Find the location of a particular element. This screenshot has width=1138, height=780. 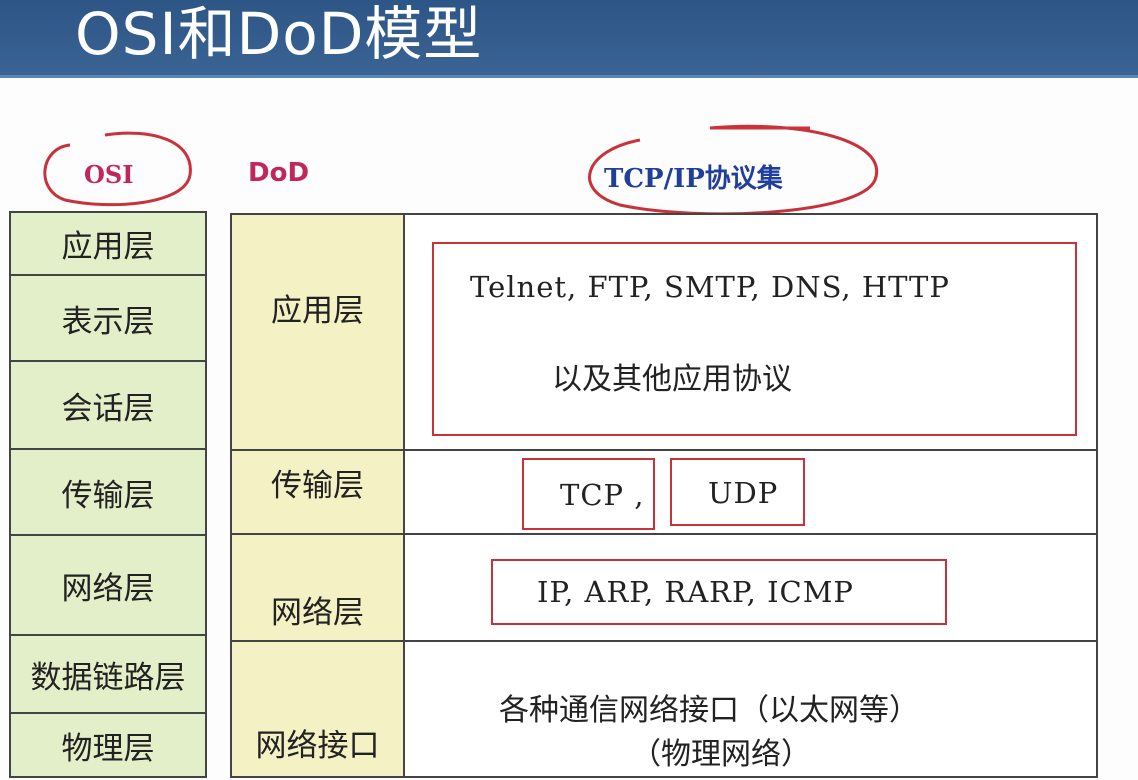

osi-layer-session: 会话层 is located at coordinates (108, 405).